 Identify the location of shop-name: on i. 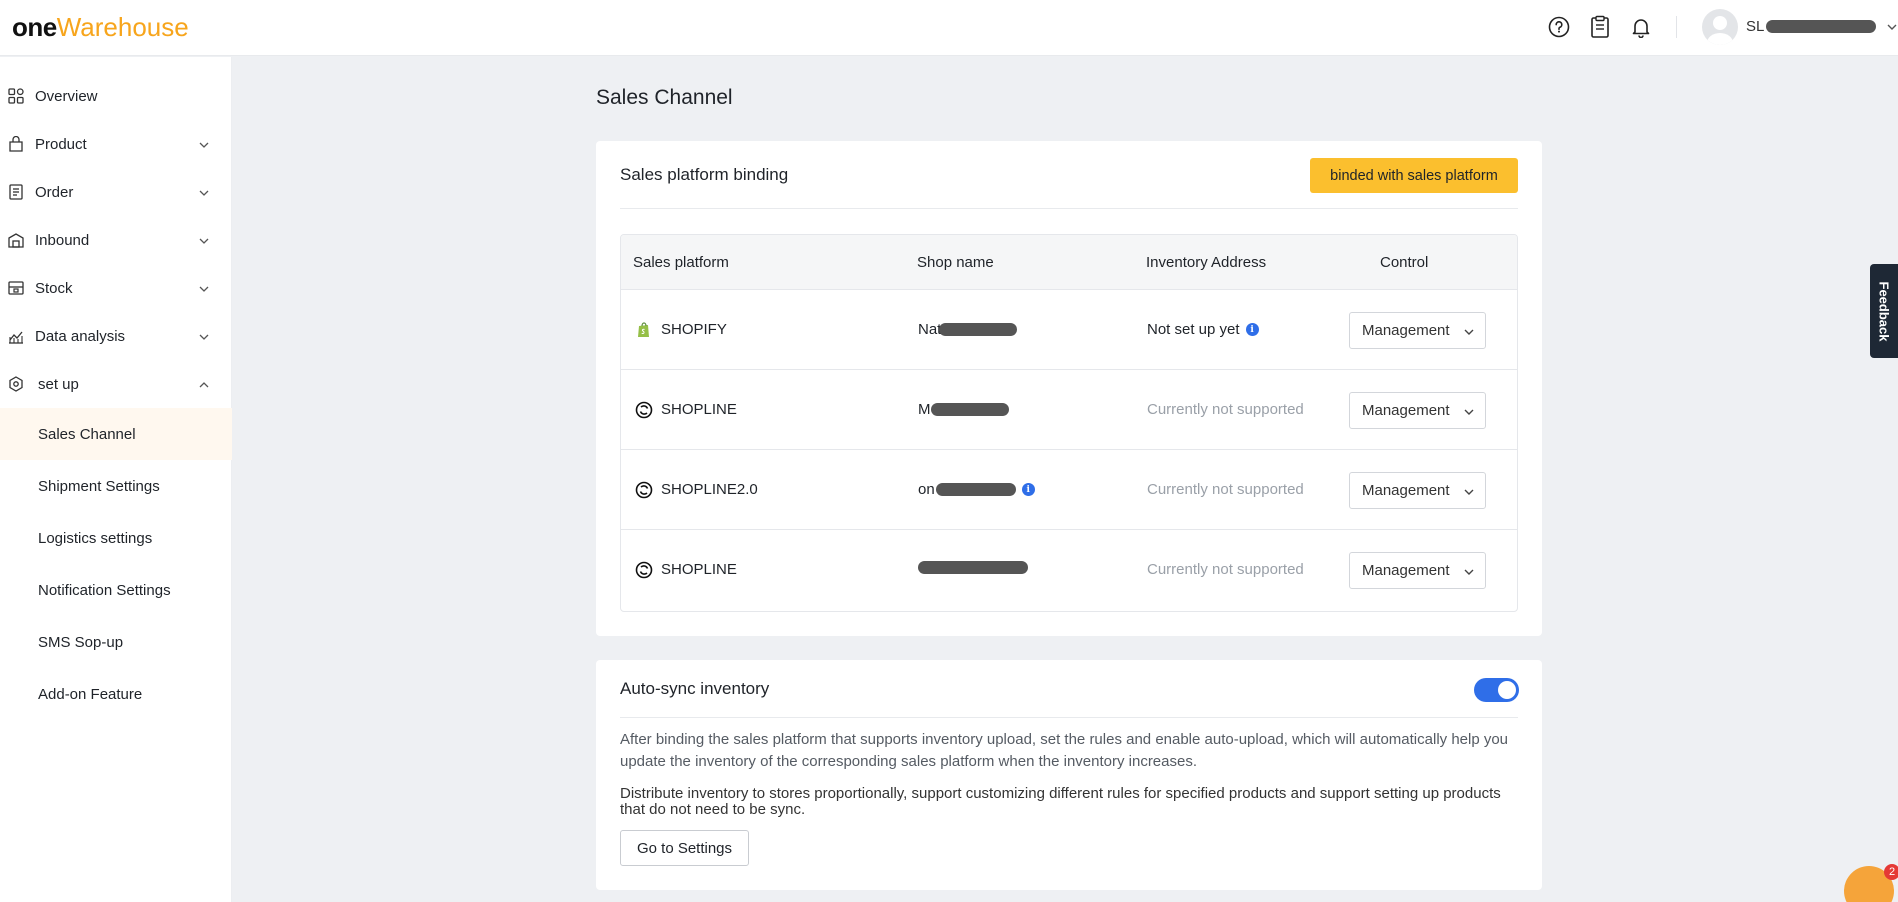
(976, 489).